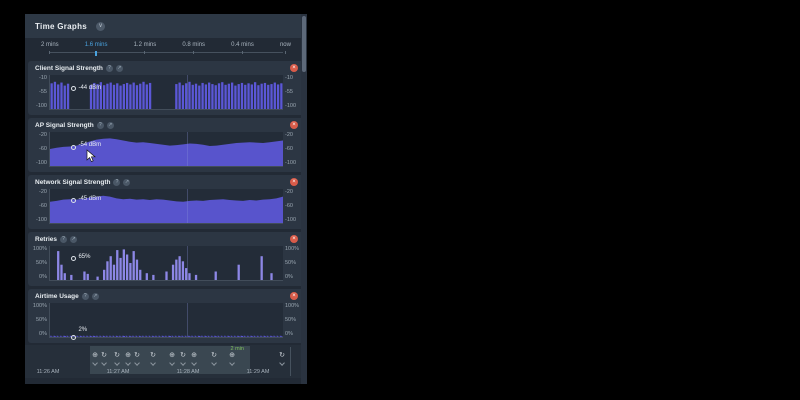  Describe the element at coordinates (145, 45) in the screenshot. I see `tab-label: 1.2 mins` at that location.